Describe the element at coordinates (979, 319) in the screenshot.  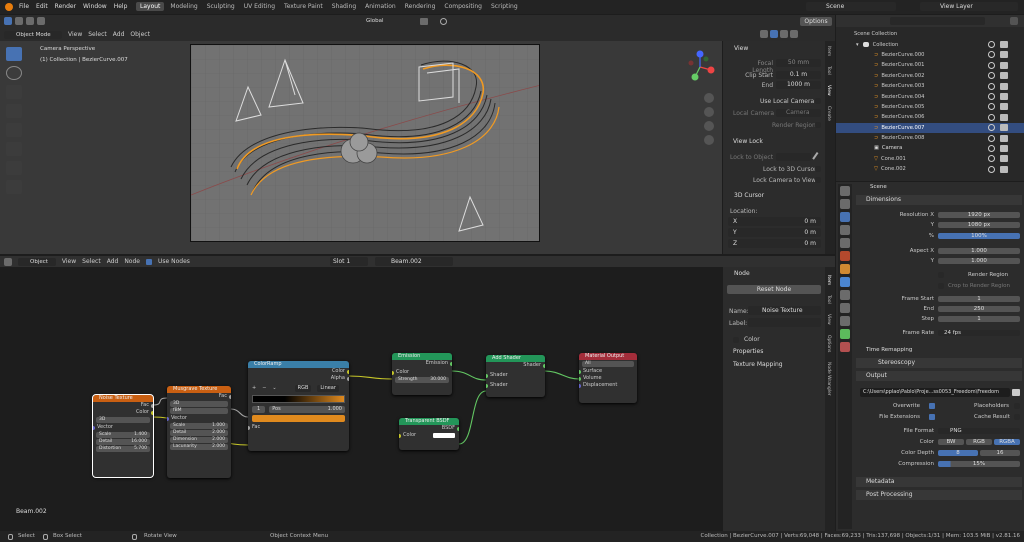
I see `frame-step-field: 1` at that location.